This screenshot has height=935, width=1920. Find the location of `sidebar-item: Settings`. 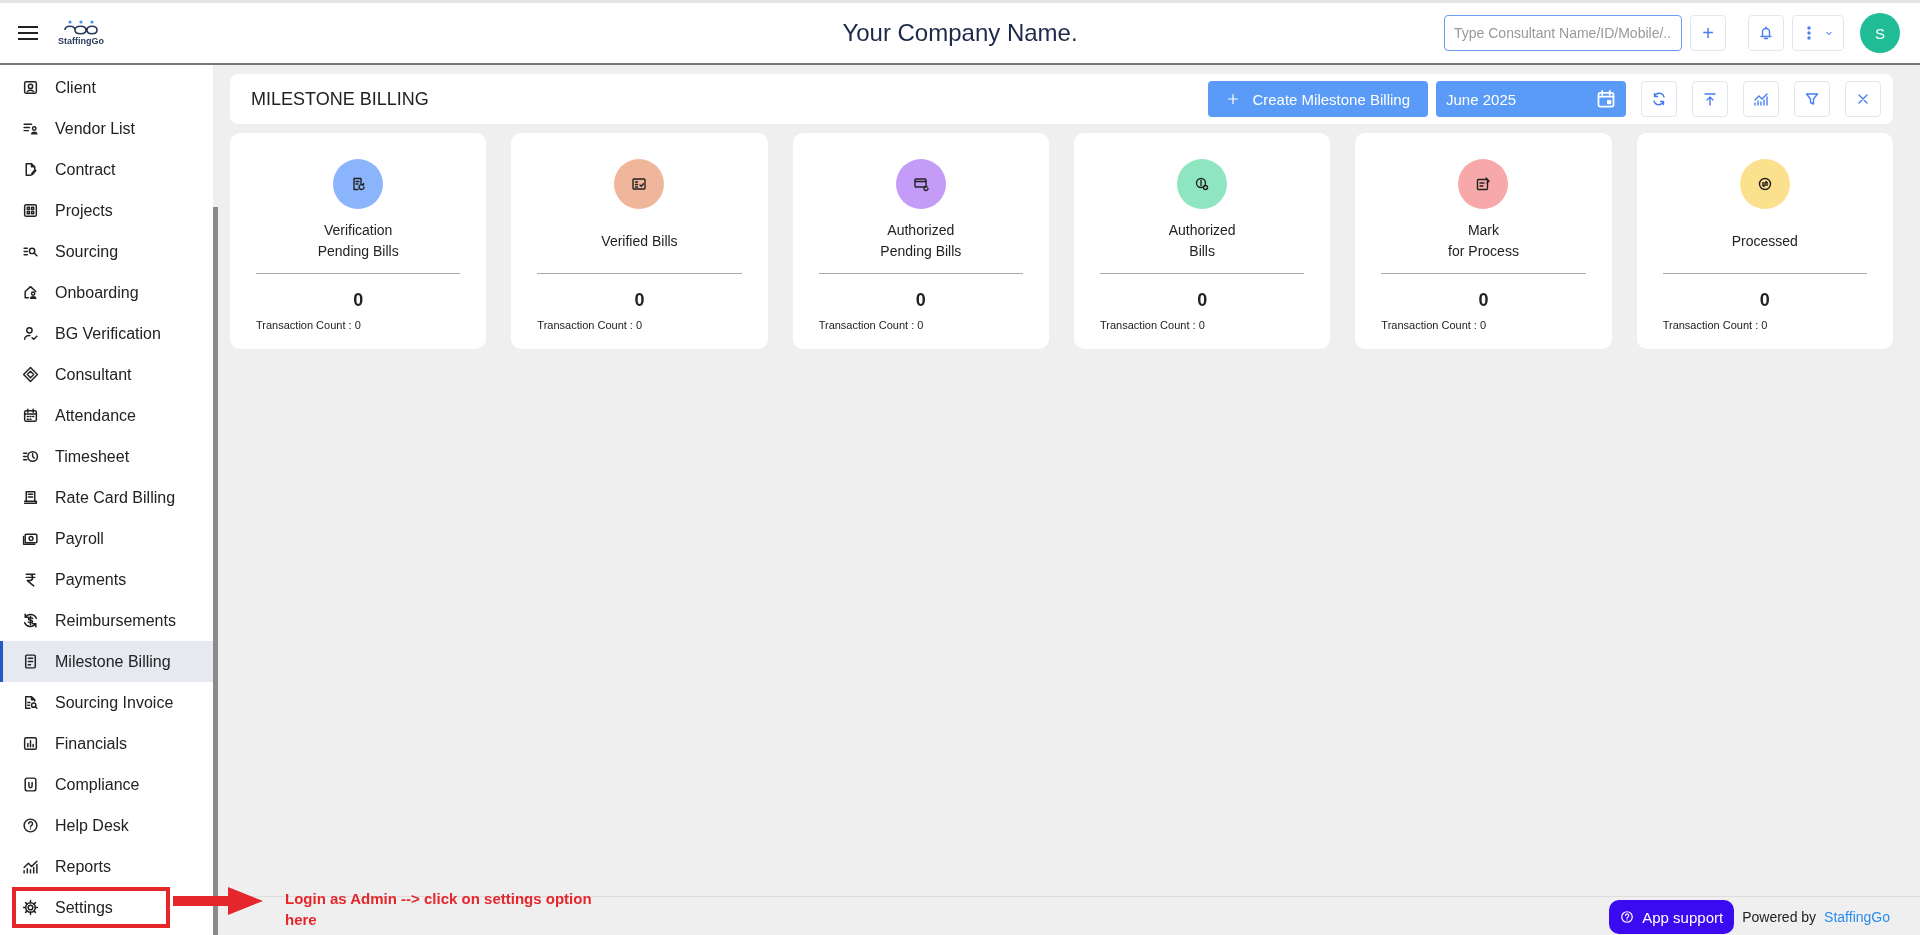

sidebar-item: Settings is located at coordinates (91, 907).